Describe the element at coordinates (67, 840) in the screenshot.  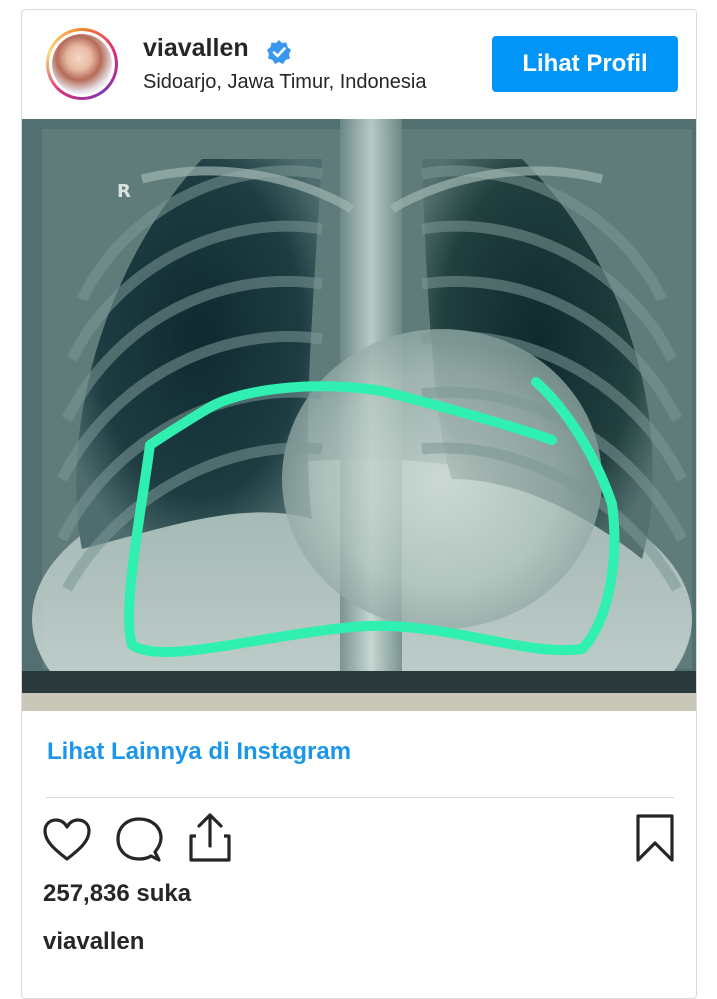
I see `heart-icon` at that location.